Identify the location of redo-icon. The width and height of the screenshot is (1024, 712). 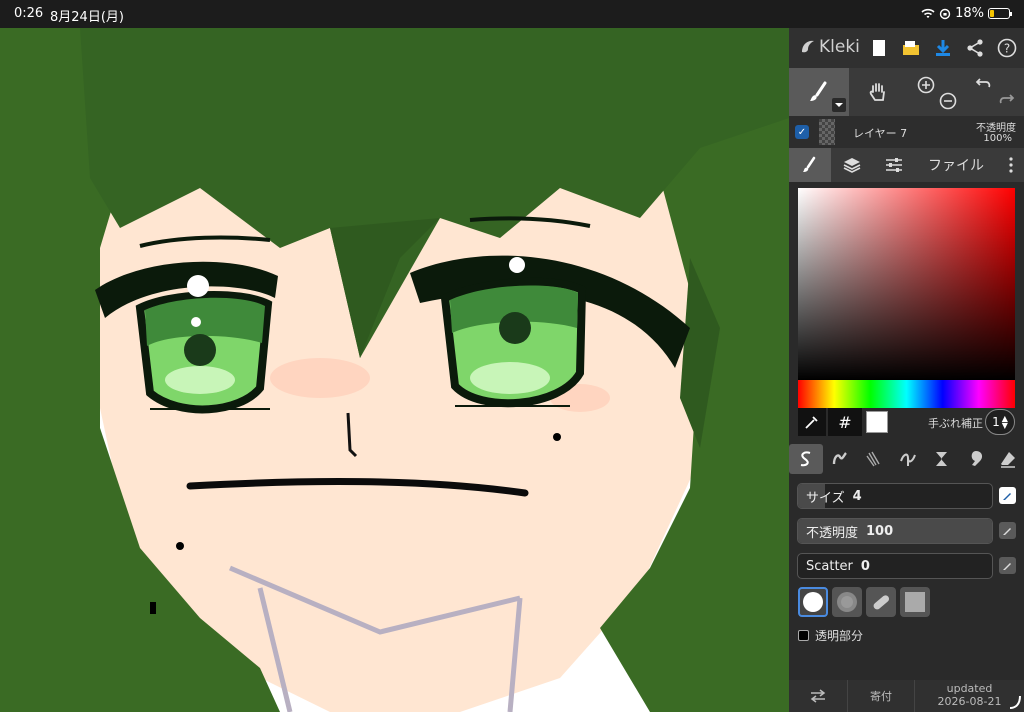
(1006, 101).